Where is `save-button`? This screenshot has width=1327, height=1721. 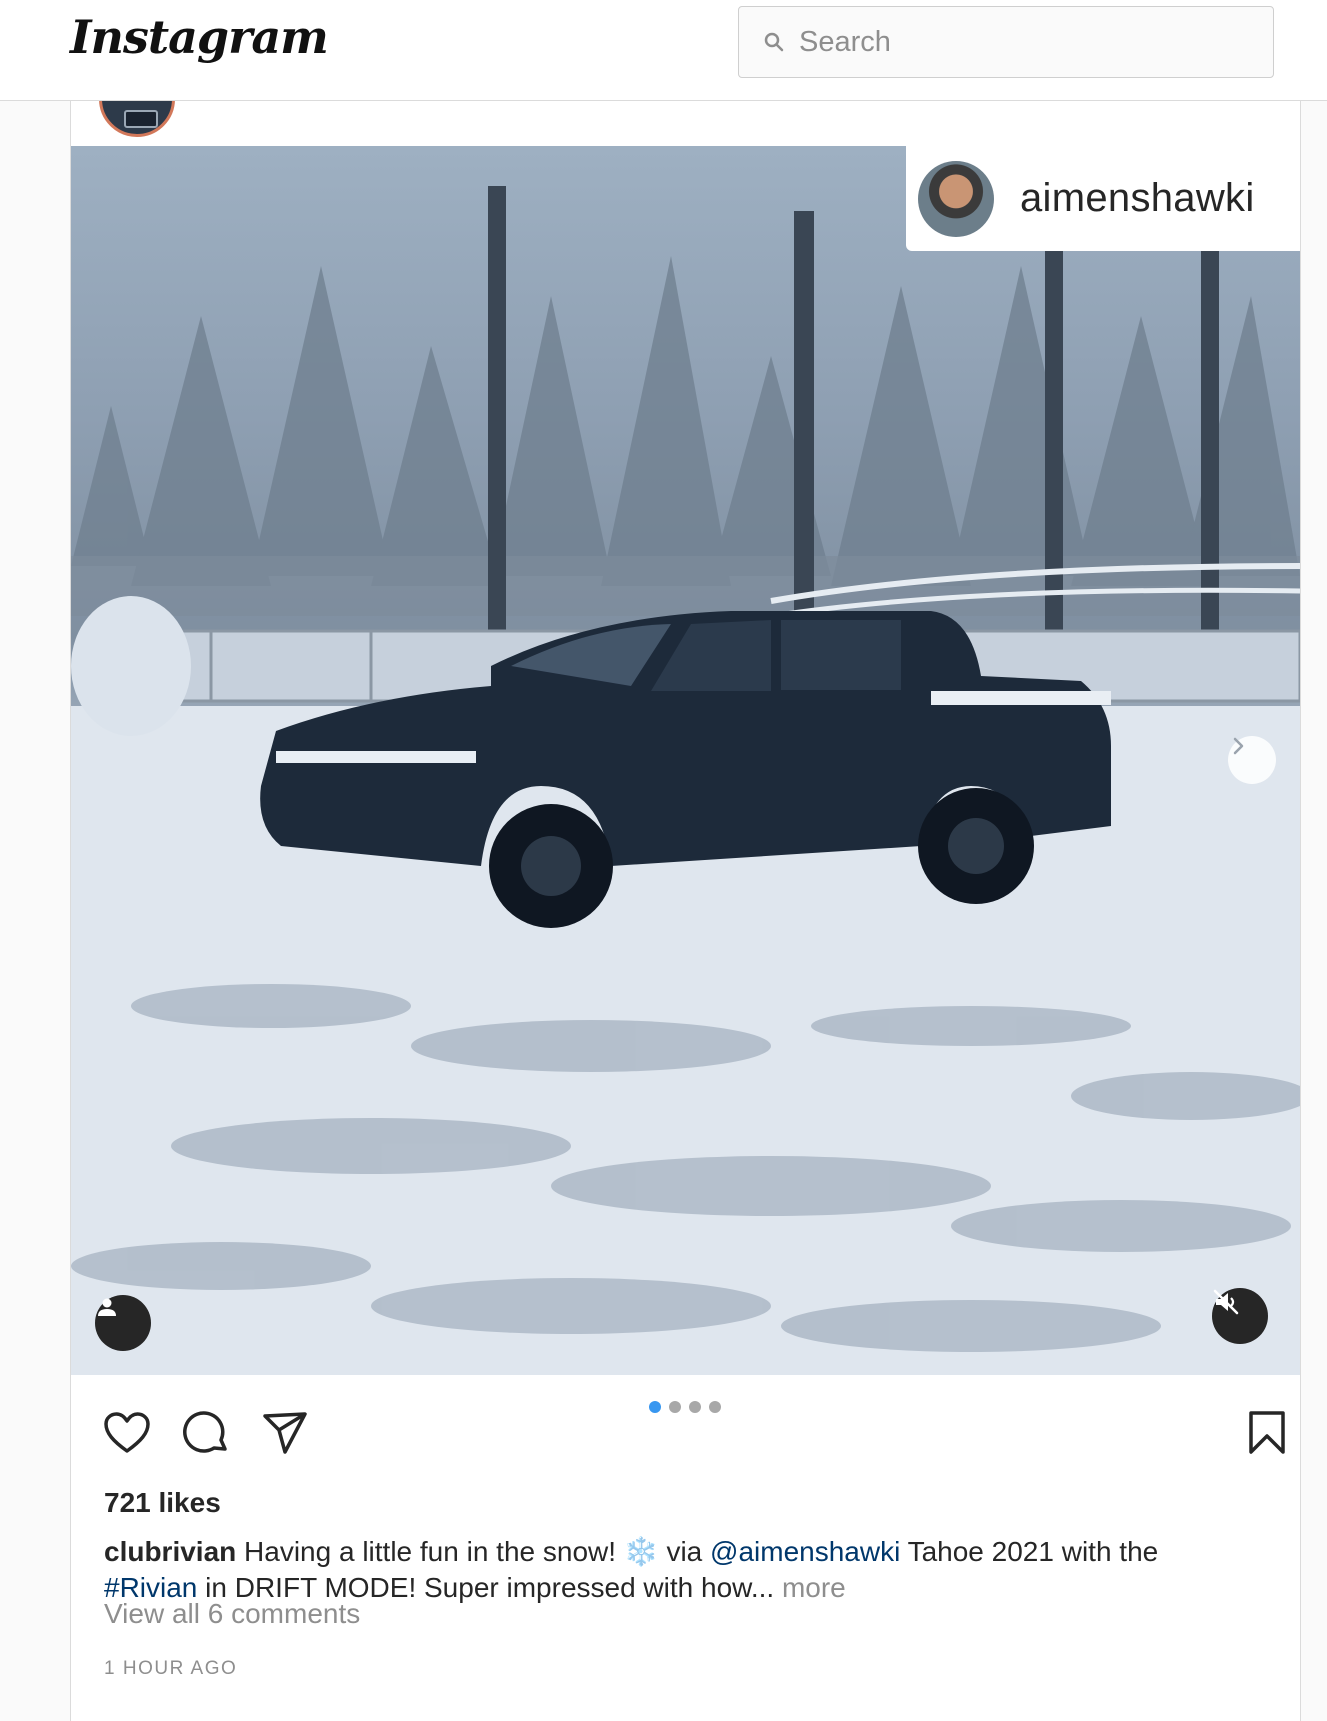 save-button is located at coordinates (1267, 1433).